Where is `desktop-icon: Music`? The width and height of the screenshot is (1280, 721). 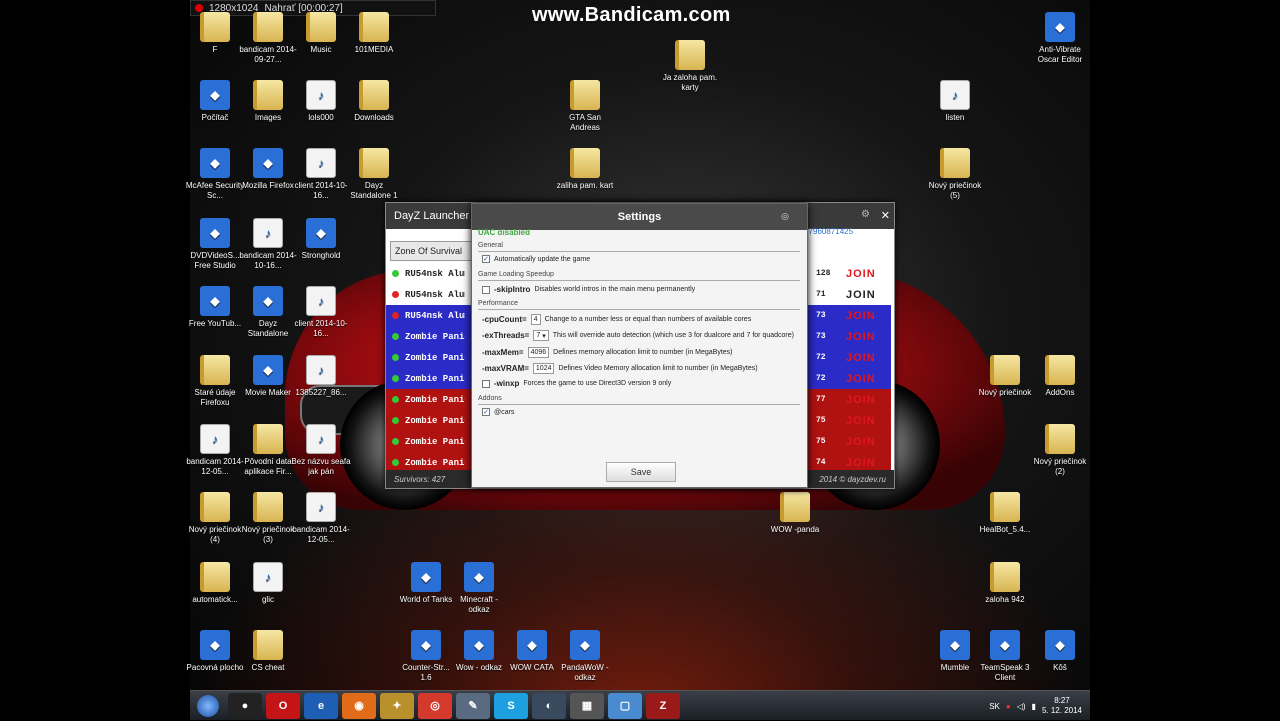
desktop-icon: Music is located at coordinates (321, 33).